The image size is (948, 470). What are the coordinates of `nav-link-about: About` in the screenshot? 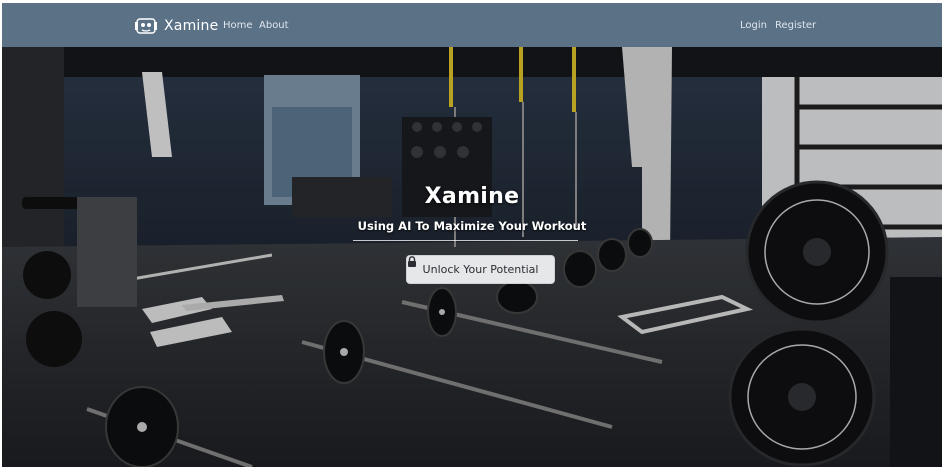 It's located at (274, 25).